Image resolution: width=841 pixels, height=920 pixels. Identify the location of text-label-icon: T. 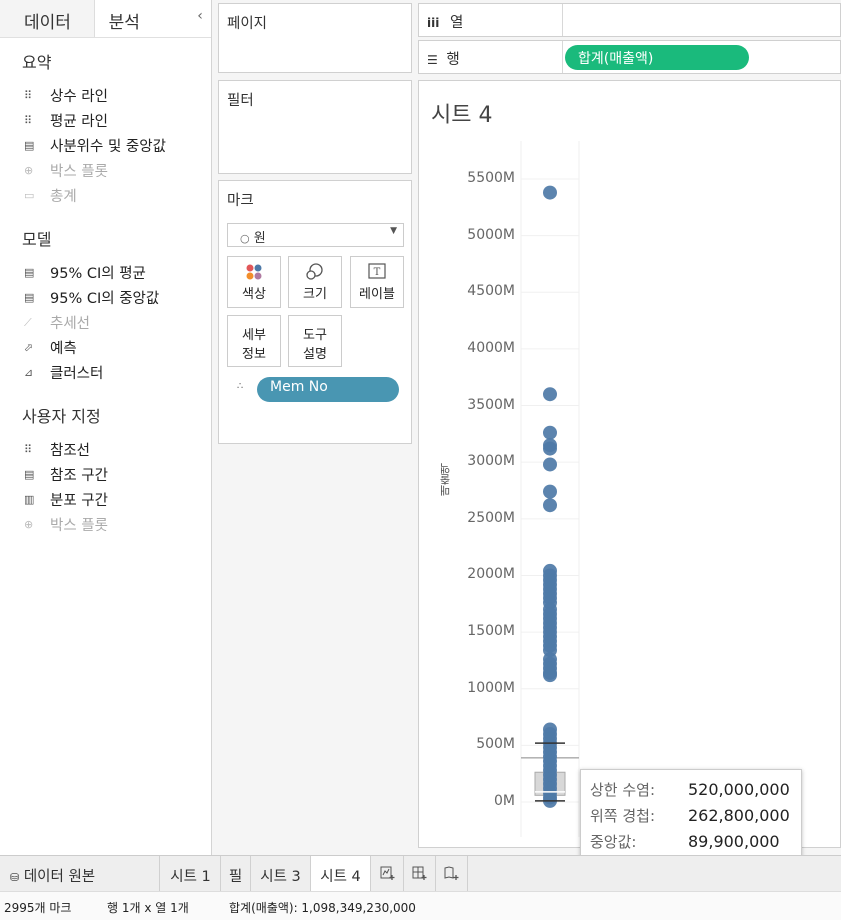
(377, 270).